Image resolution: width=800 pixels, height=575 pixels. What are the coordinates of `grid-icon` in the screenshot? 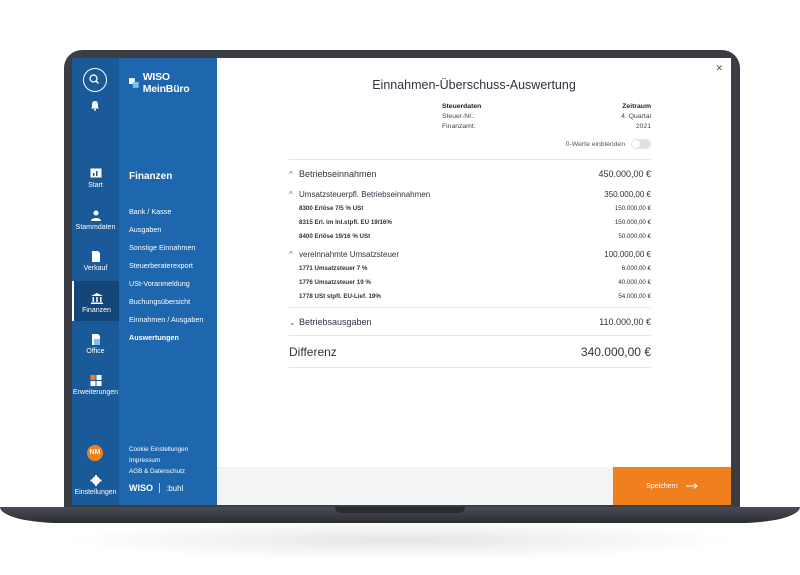 It's located at (95, 380).